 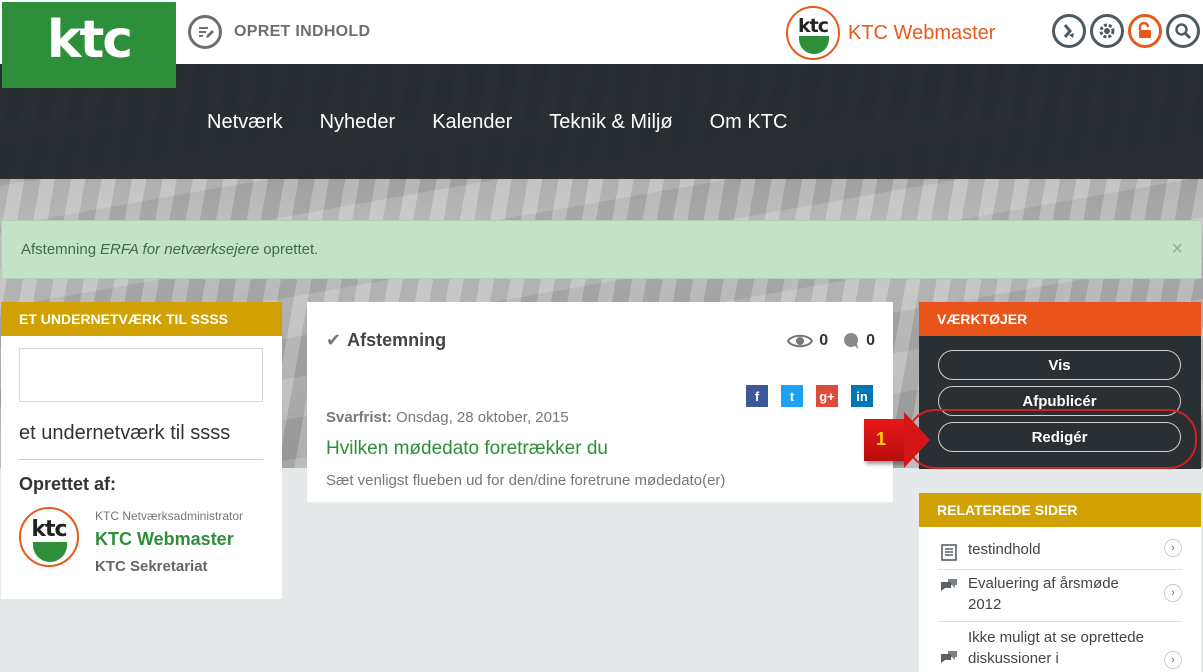 What do you see at coordinates (397, 340) in the screenshot?
I see `poll-type-label: Afstemning` at bounding box center [397, 340].